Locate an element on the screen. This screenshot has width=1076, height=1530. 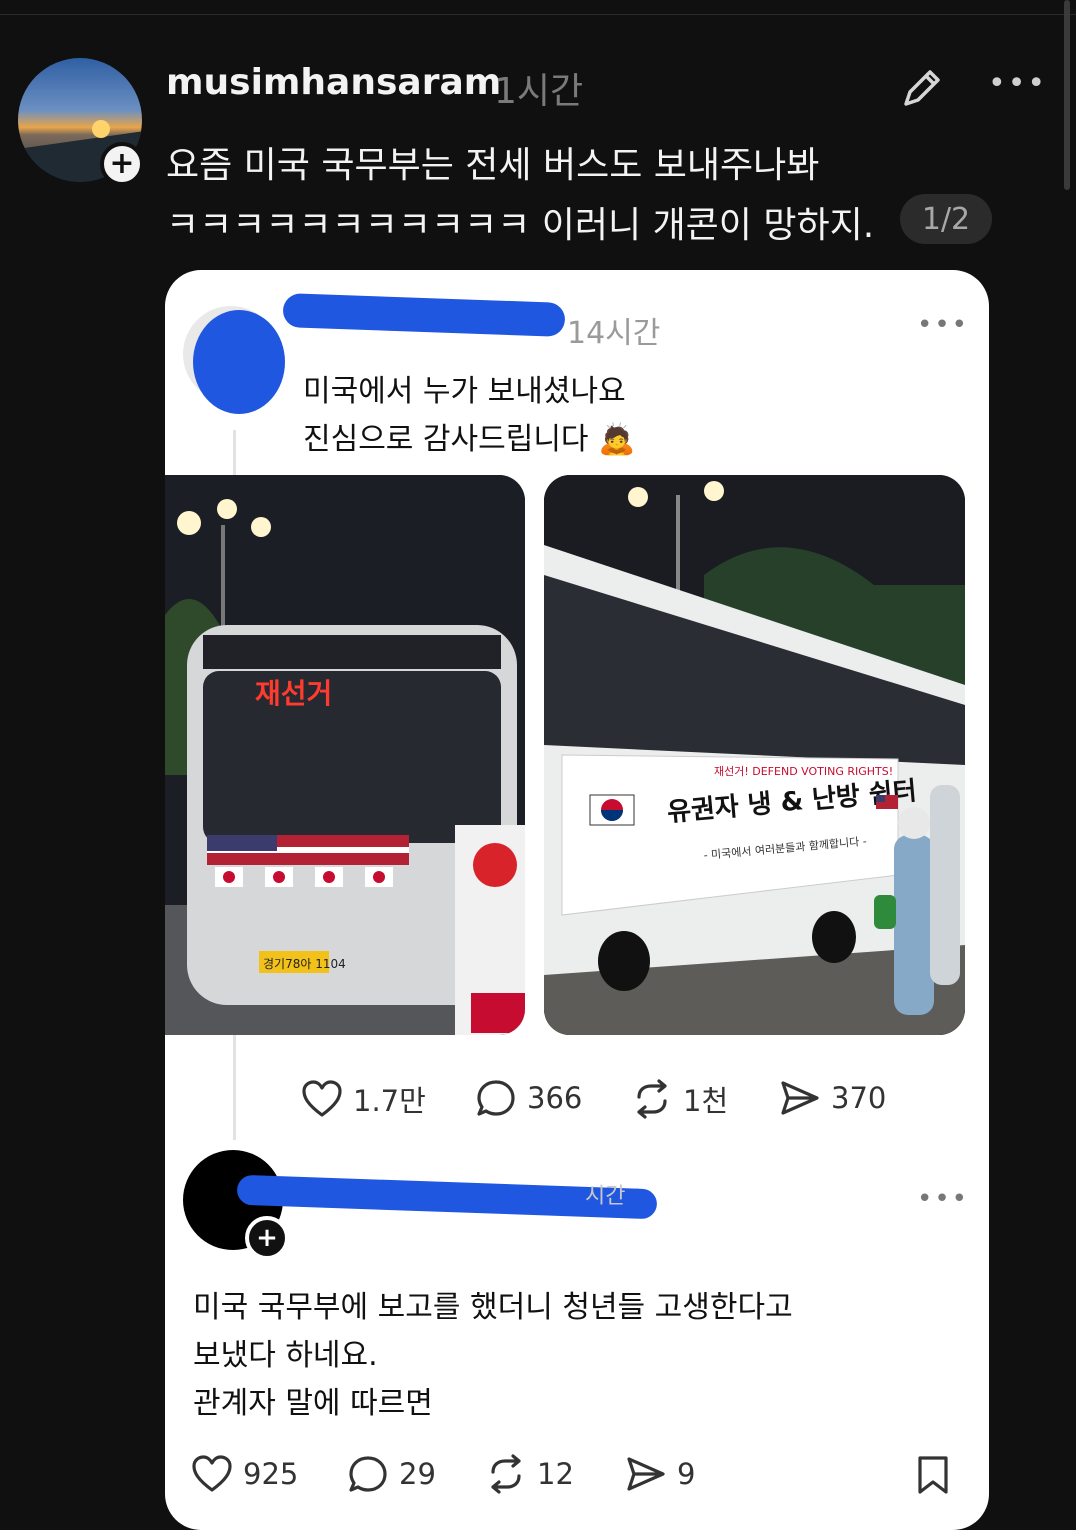
post-text-line-1: 요즘 미국 국무부는 전세 버스도 보내주나봐 is located at coordinates (493, 165).